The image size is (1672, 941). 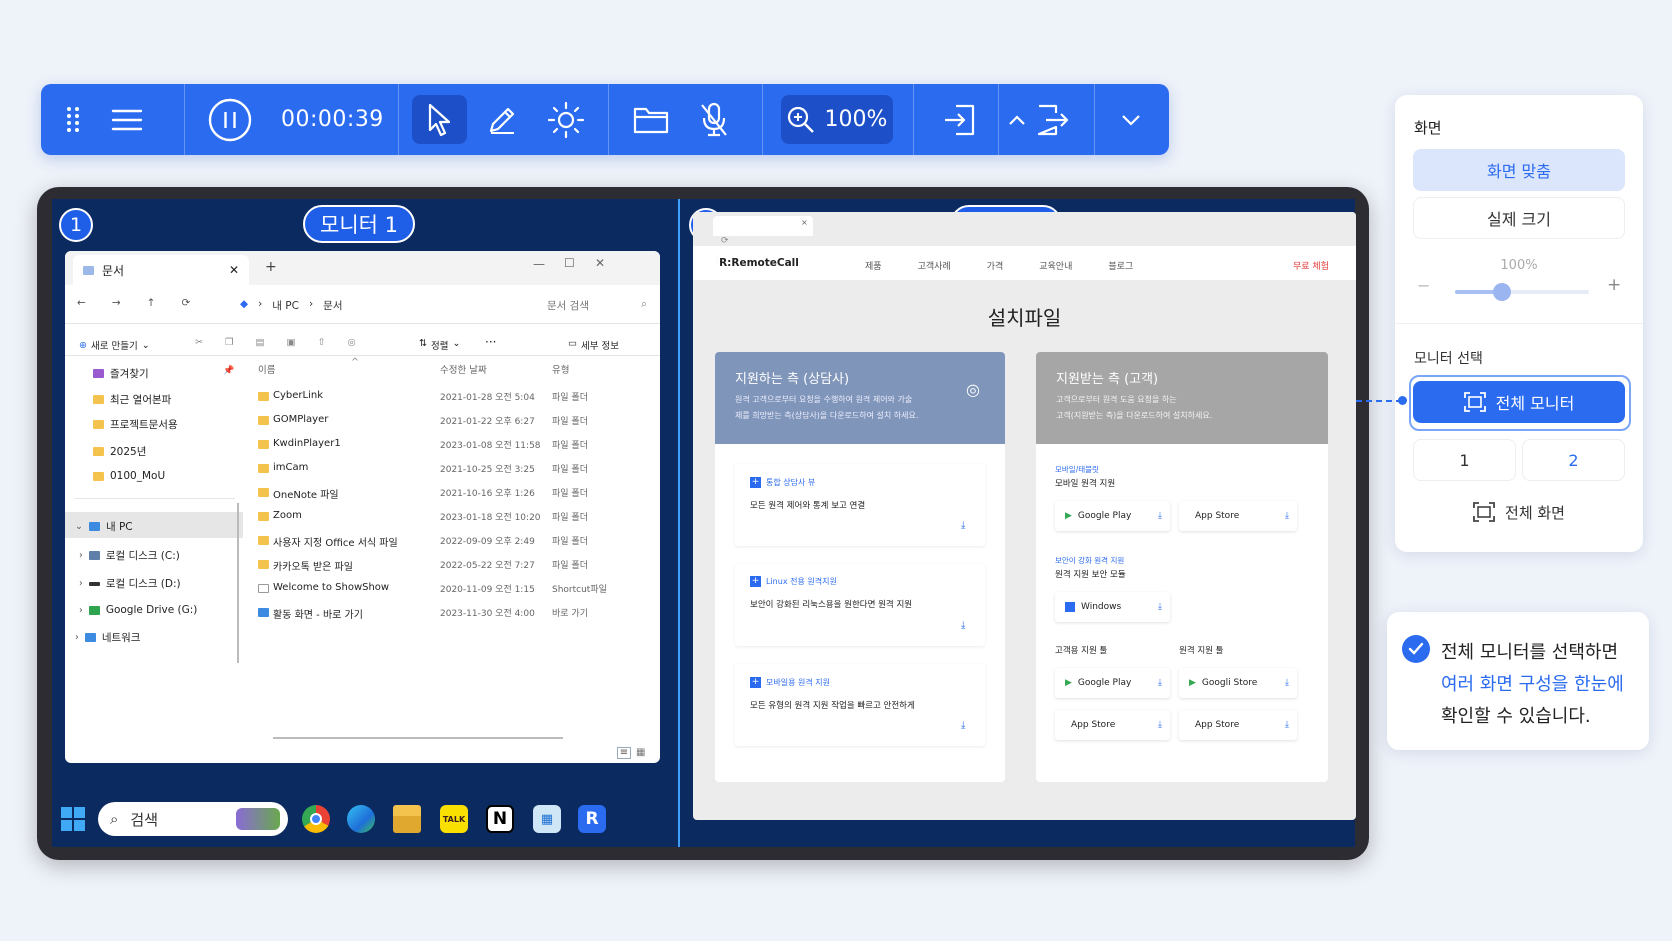 I want to click on tile-view-icon: ▦, so click(x=640, y=752).